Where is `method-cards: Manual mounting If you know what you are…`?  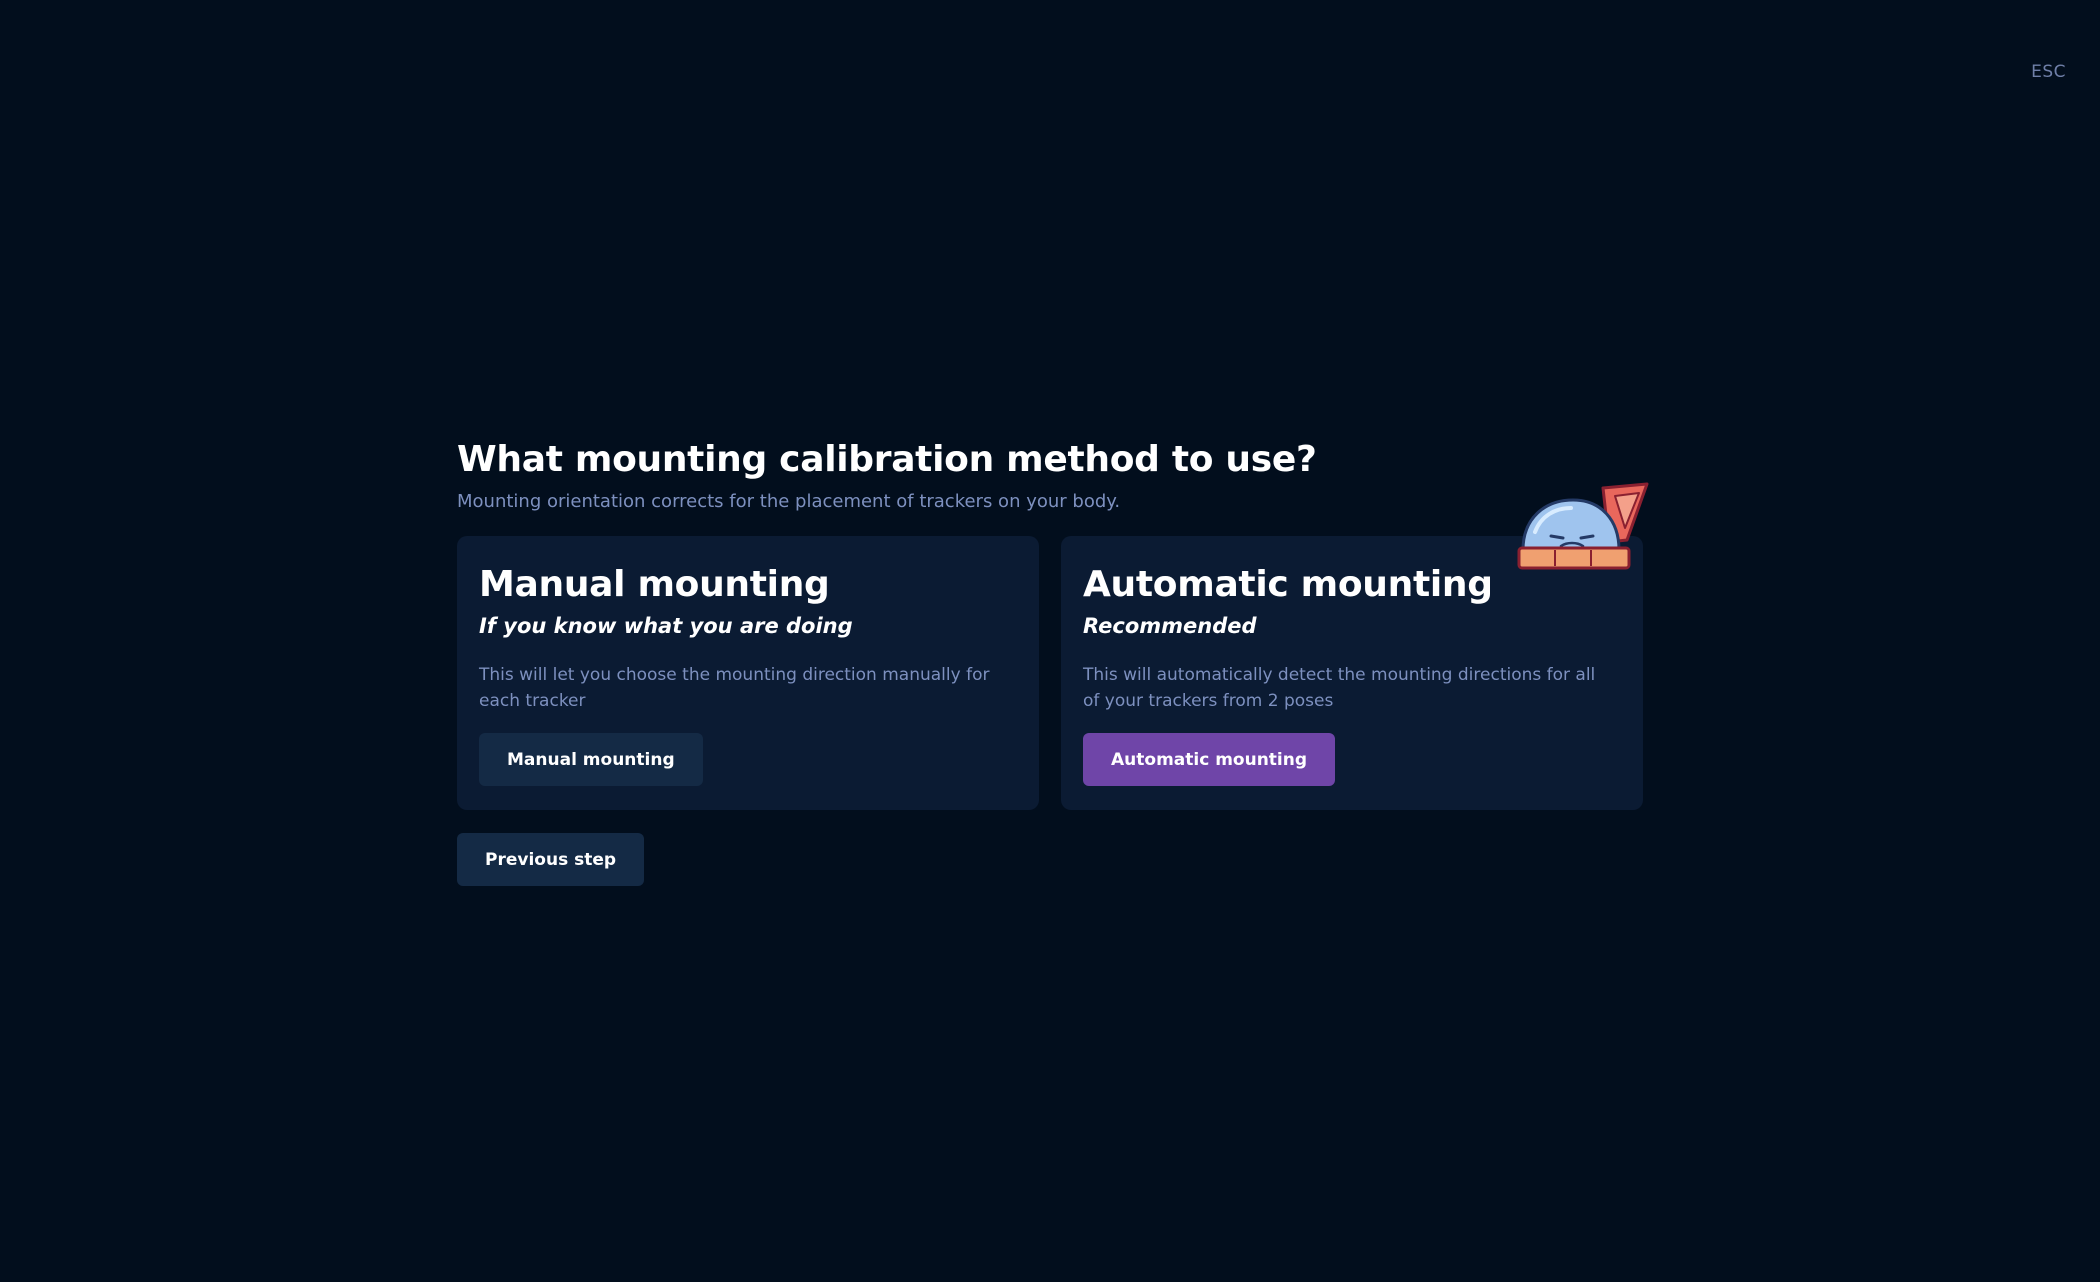
method-cards: Manual mounting If you know what you are… is located at coordinates (1053, 646).